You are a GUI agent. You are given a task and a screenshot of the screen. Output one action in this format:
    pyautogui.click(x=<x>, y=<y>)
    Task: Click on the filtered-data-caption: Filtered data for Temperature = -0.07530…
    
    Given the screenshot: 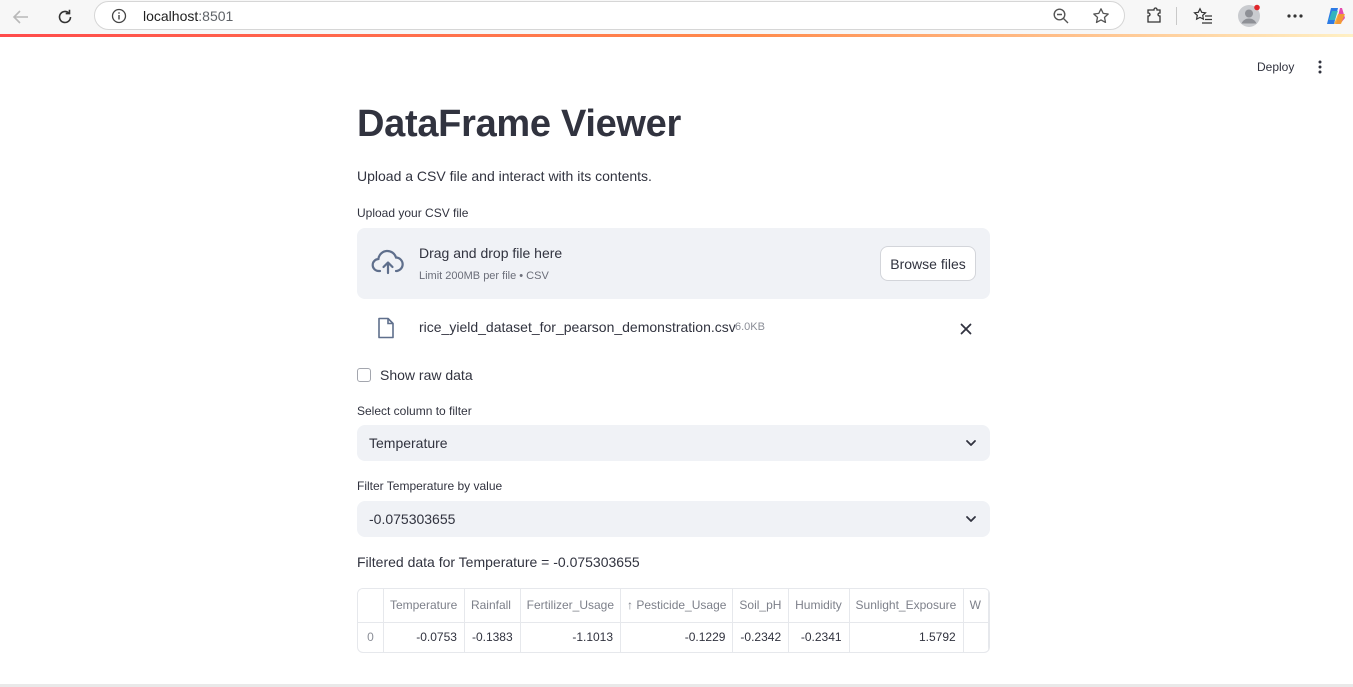 What is the action you would take?
    pyautogui.click(x=498, y=562)
    